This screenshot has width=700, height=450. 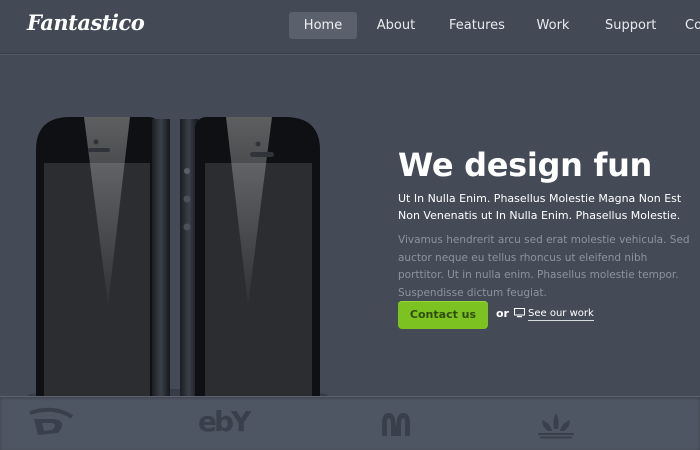 I want to click on nav-item-work: Work, so click(x=553, y=25).